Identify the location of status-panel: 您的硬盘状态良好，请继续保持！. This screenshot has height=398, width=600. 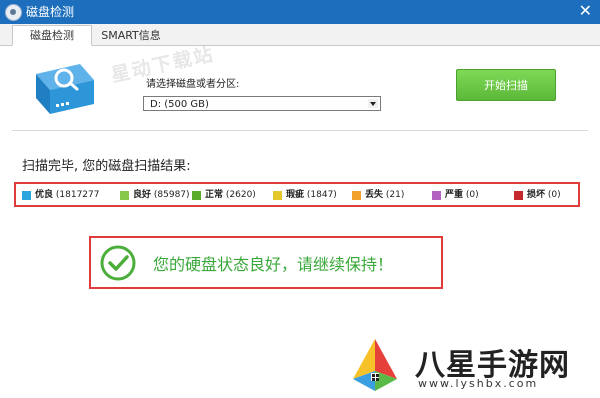
(266, 262).